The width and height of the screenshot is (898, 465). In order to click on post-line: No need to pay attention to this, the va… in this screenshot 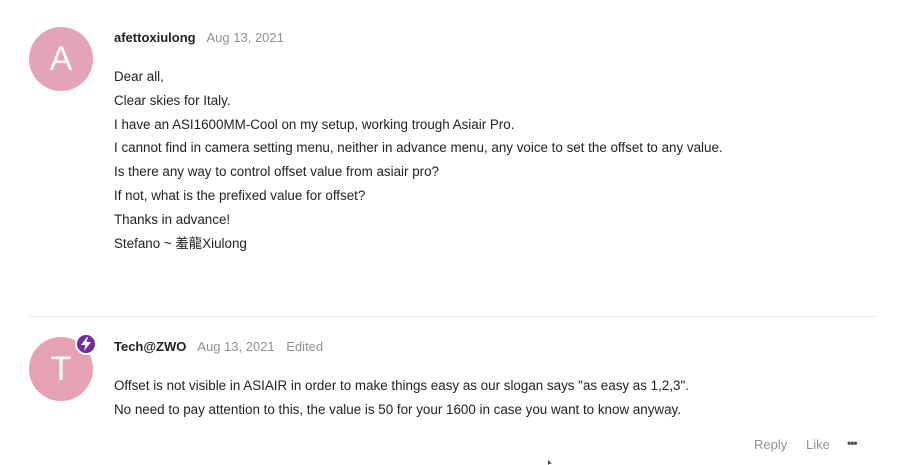, I will do `click(397, 409)`.